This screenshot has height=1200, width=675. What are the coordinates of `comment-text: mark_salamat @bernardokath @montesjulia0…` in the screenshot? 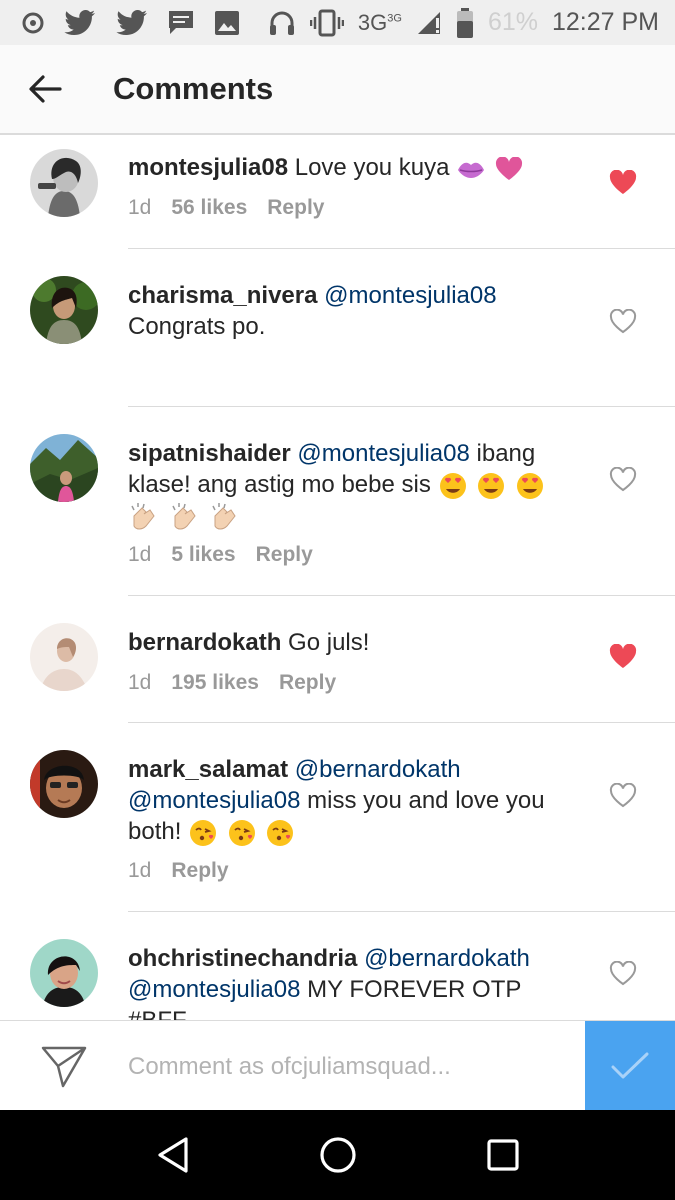 It's located at (355, 800).